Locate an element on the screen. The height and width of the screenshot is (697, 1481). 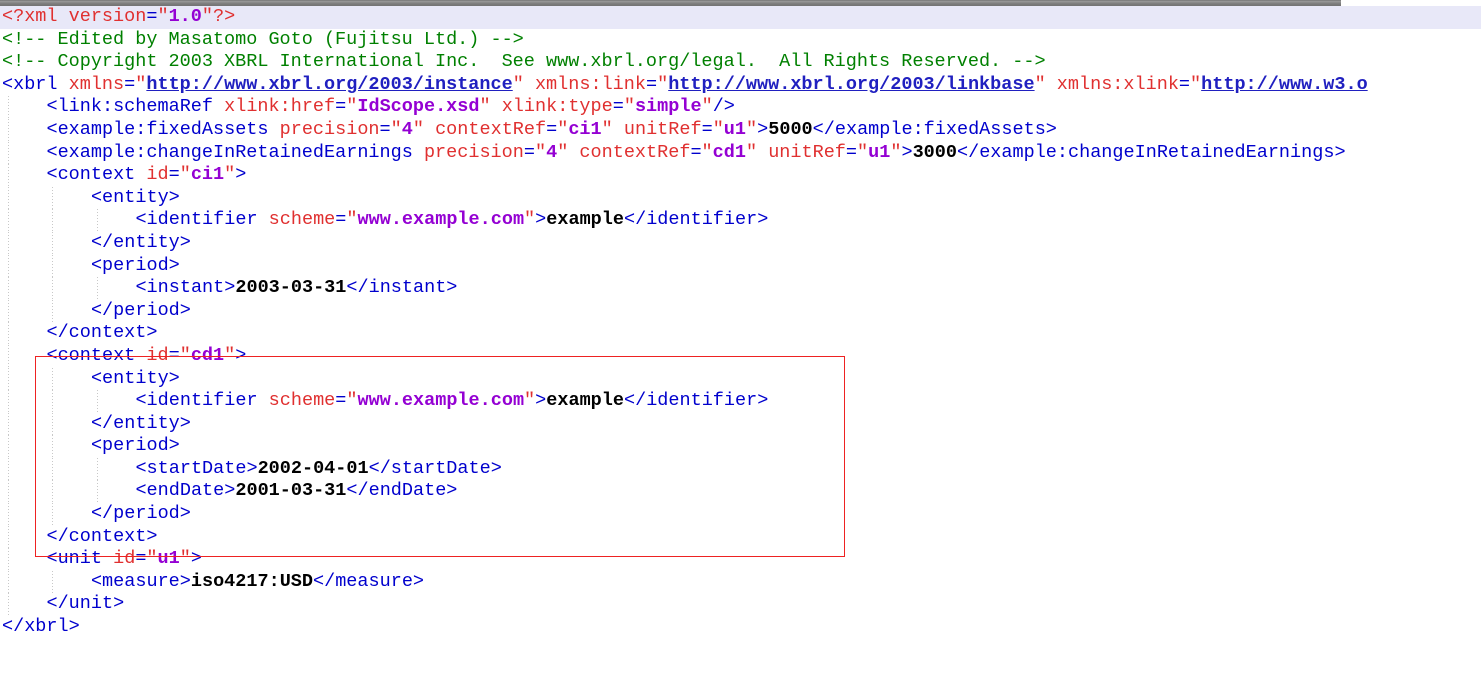
token-text: 5000 is located at coordinates (790, 129).